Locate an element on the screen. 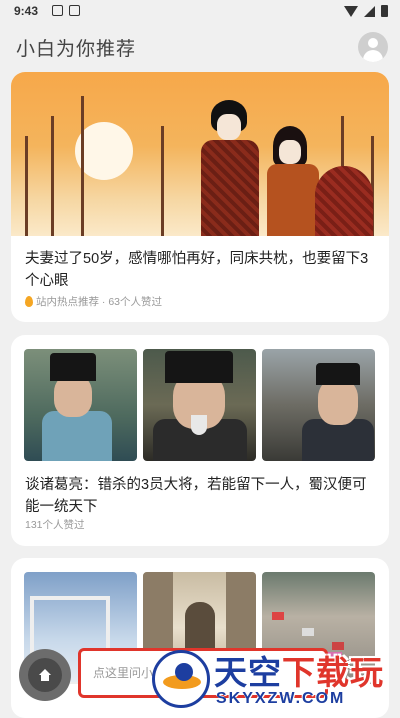 This screenshot has height=718, width=400. avatar-body is located at coordinates (373, 56).